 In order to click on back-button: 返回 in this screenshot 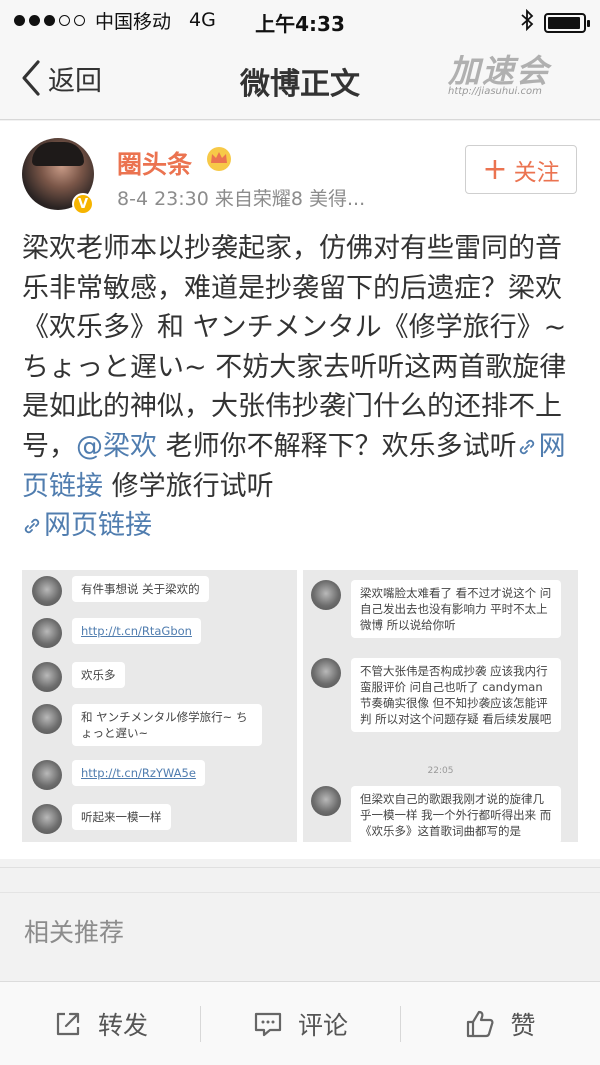, I will do `click(60, 78)`.